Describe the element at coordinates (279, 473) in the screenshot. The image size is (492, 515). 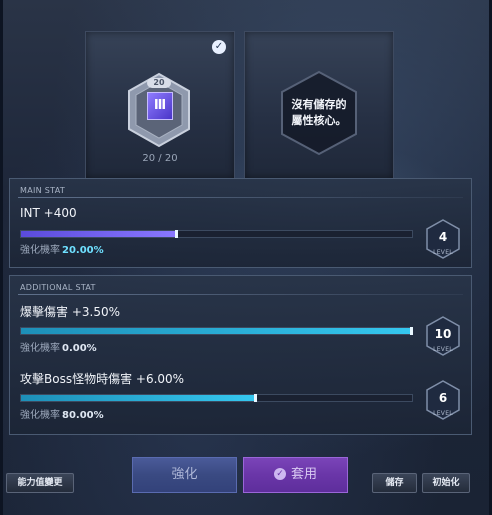
I see `check-circle-icon: ✓` at that location.